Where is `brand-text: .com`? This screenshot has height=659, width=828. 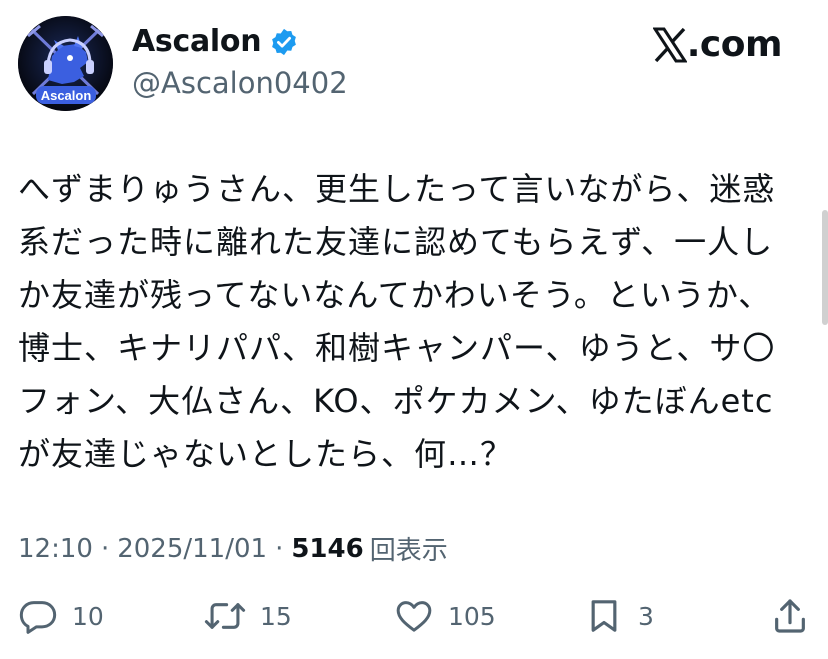 brand-text: .com is located at coordinates (734, 44).